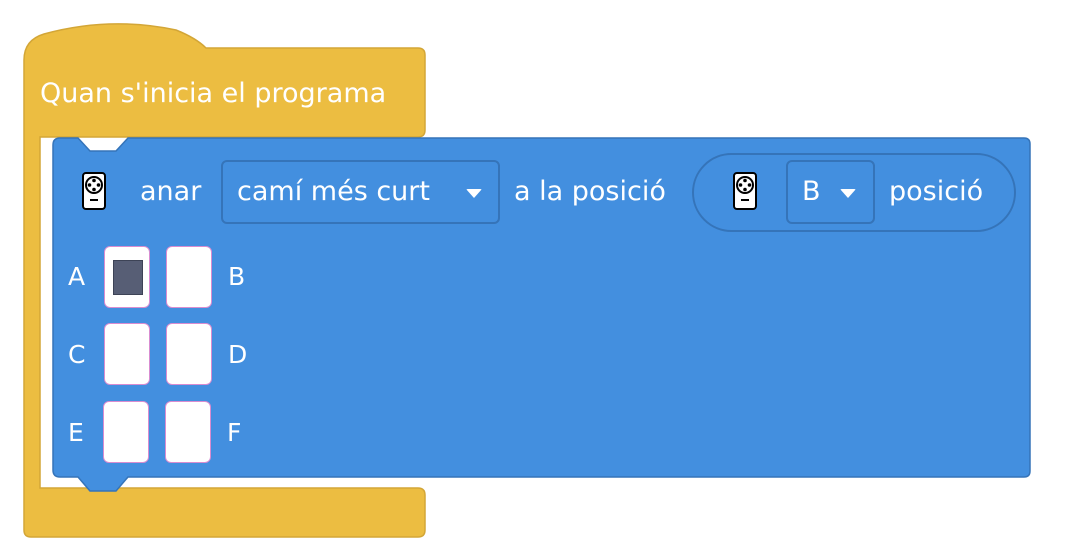 This screenshot has width=1068, height=554. What do you see at coordinates (171, 191) in the screenshot?
I see `verb-label: anar` at bounding box center [171, 191].